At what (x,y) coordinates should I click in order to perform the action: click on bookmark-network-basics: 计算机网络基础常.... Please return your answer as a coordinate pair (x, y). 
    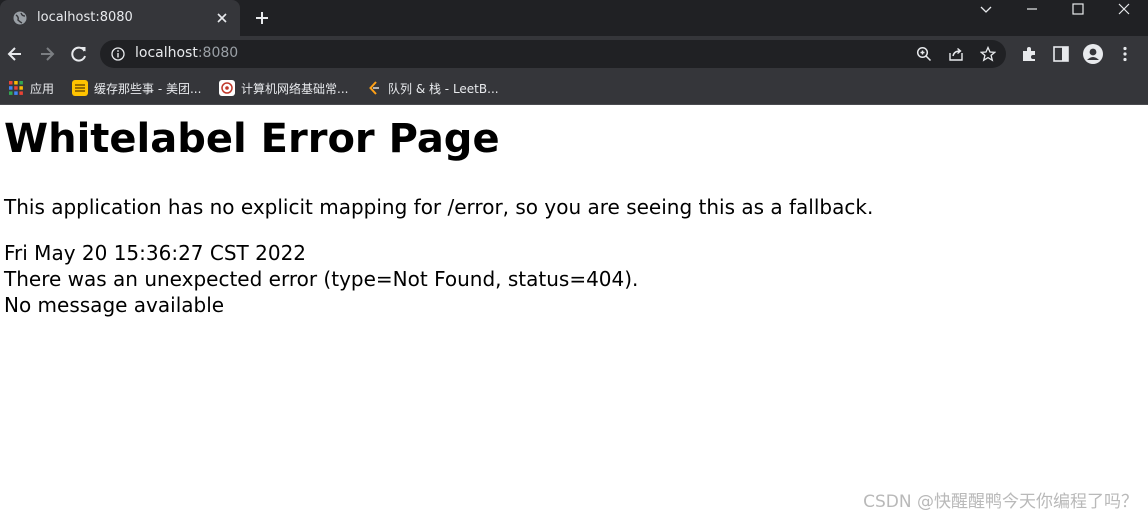
    Looking at the image, I should click on (286, 88).